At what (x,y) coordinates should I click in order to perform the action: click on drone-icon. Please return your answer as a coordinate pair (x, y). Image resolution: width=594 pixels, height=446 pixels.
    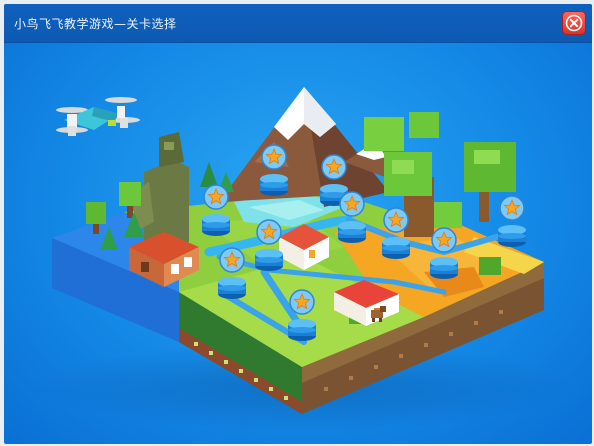
    Looking at the image, I should click on (98, 116).